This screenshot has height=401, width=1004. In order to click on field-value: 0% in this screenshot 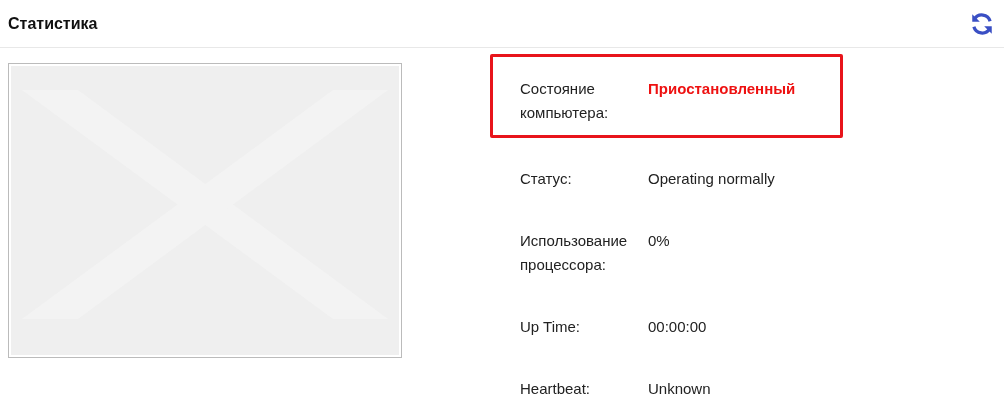, I will do `click(659, 241)`.